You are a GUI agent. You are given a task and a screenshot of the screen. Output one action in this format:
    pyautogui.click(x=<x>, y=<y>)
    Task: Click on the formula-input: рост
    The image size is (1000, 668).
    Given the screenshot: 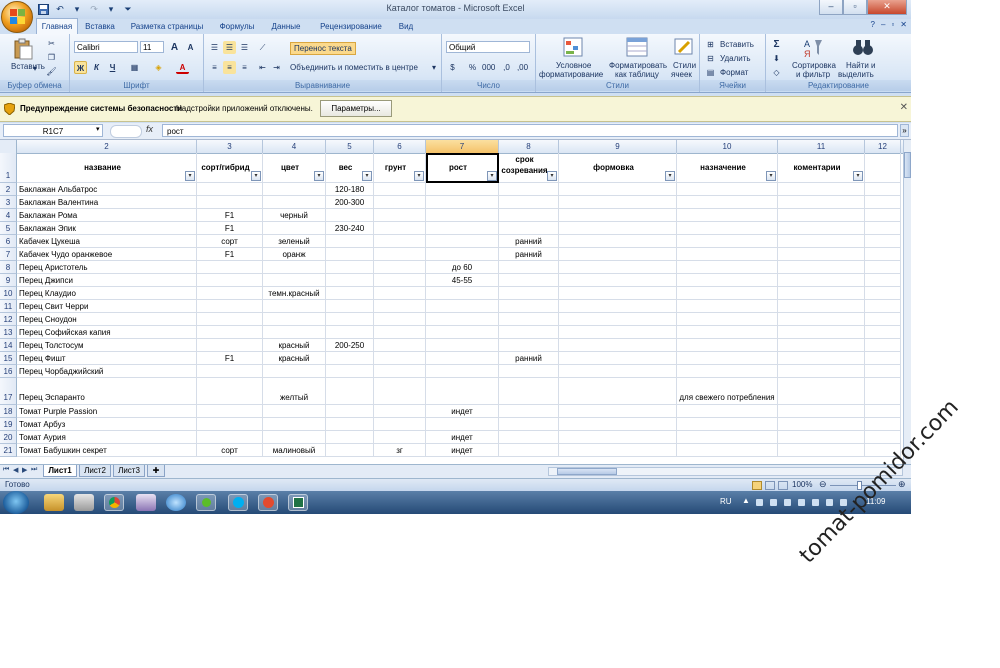 What is the action you would take?
    pyautogui.click(x=530, y=130)
    